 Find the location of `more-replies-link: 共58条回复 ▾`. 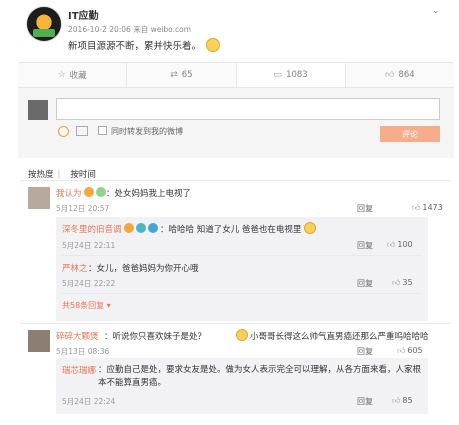

more-replies-link: 共58条回复 ▾ is located at coordinates (86, 305).